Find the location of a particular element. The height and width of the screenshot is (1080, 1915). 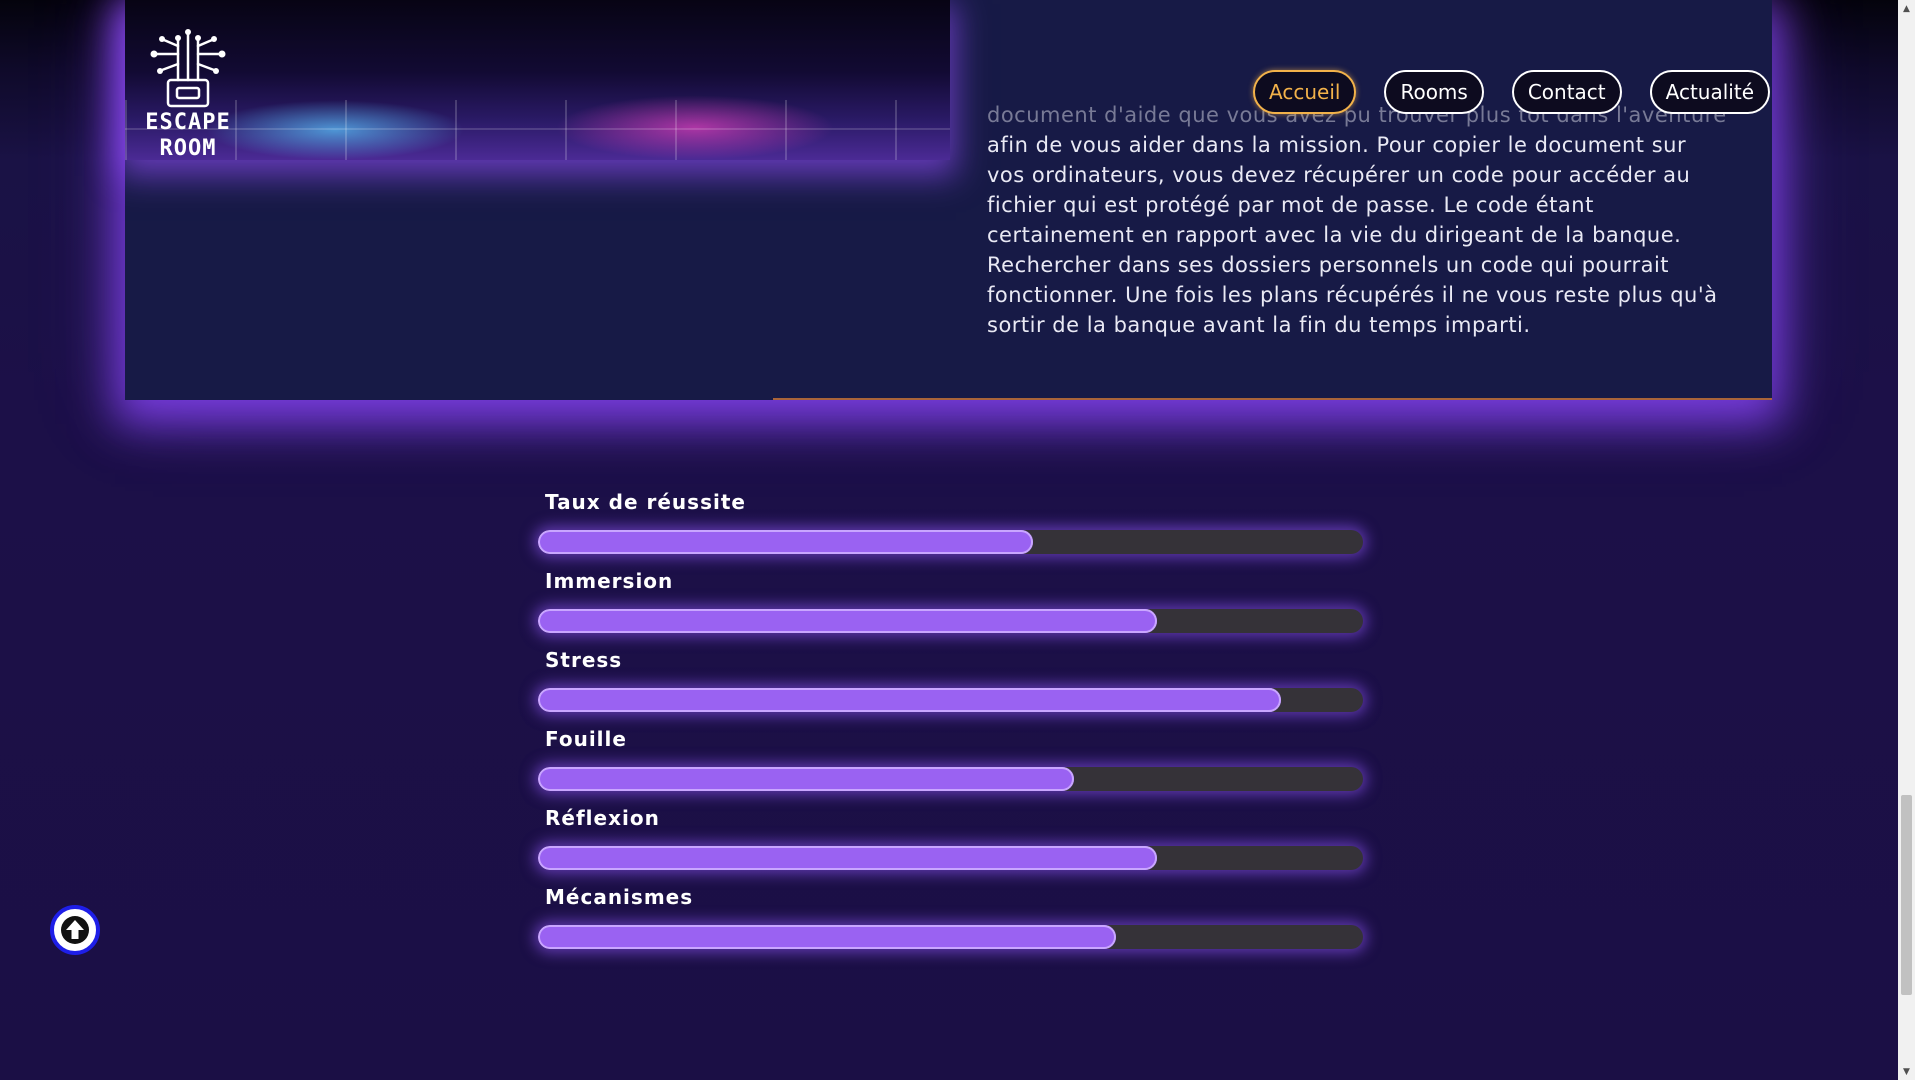

stat-label: Réflexion is located at coordinates (602, 818).